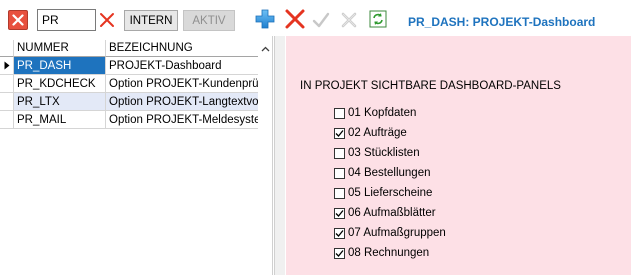 The width and height of the screenshot is (631, 275). I want to click on panel-checkbox: 08 Rechnungen, so click(390, 253).